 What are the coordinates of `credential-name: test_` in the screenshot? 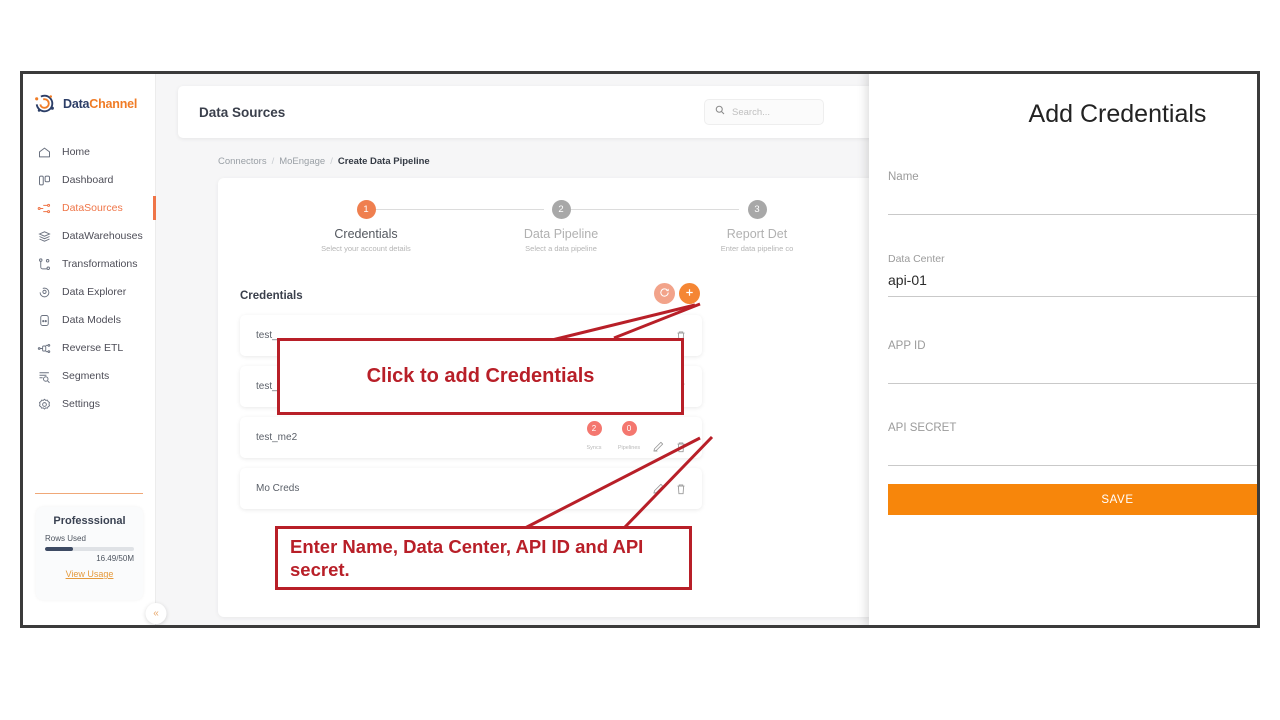 It's located at (267, 335).